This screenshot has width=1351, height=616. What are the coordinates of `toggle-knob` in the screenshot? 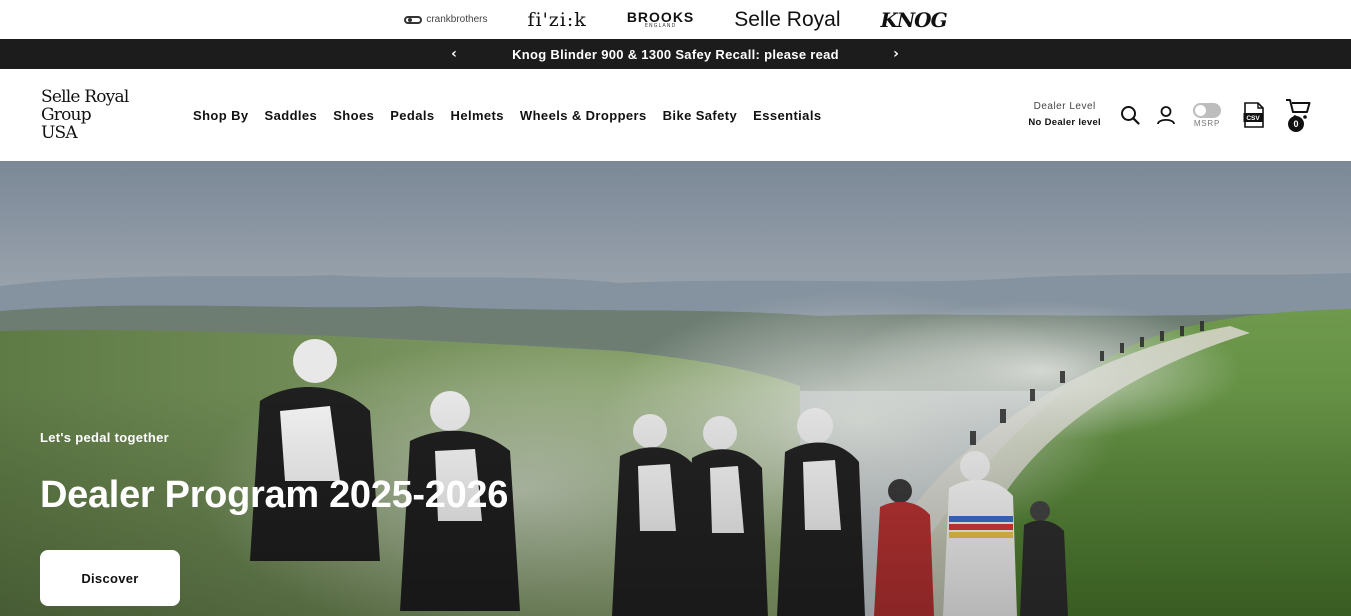 It's located at (1200, 110).